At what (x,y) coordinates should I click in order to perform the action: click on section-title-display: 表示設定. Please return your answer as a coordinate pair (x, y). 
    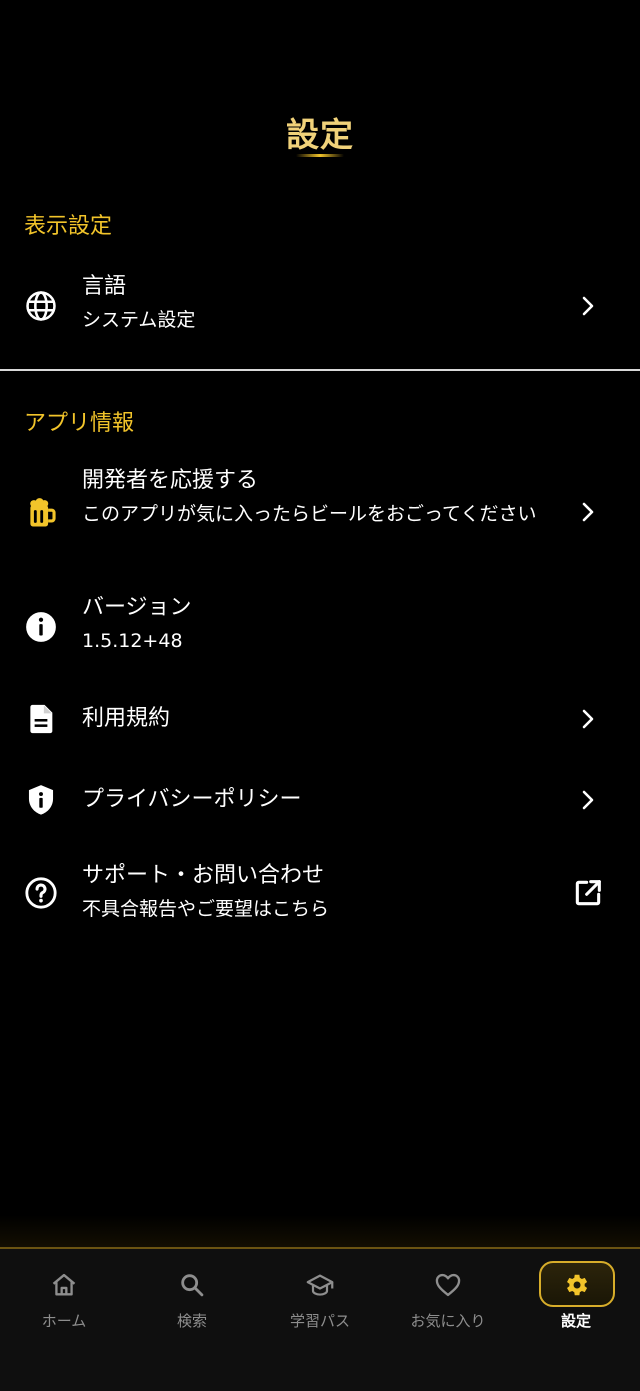
    Looking at the image, I should click on (68, 226).